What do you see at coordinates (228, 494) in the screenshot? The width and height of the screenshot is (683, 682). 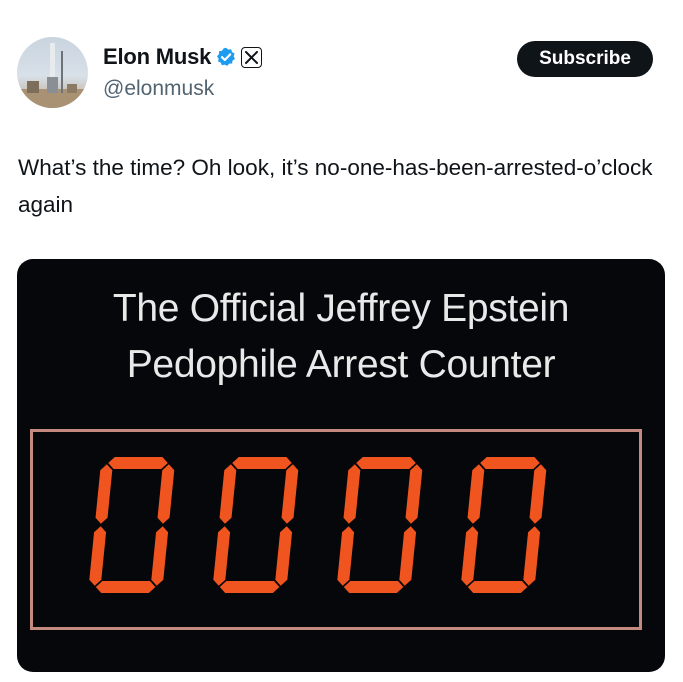 I see `digit-2-segment-f` at bounding box center [228, 494].